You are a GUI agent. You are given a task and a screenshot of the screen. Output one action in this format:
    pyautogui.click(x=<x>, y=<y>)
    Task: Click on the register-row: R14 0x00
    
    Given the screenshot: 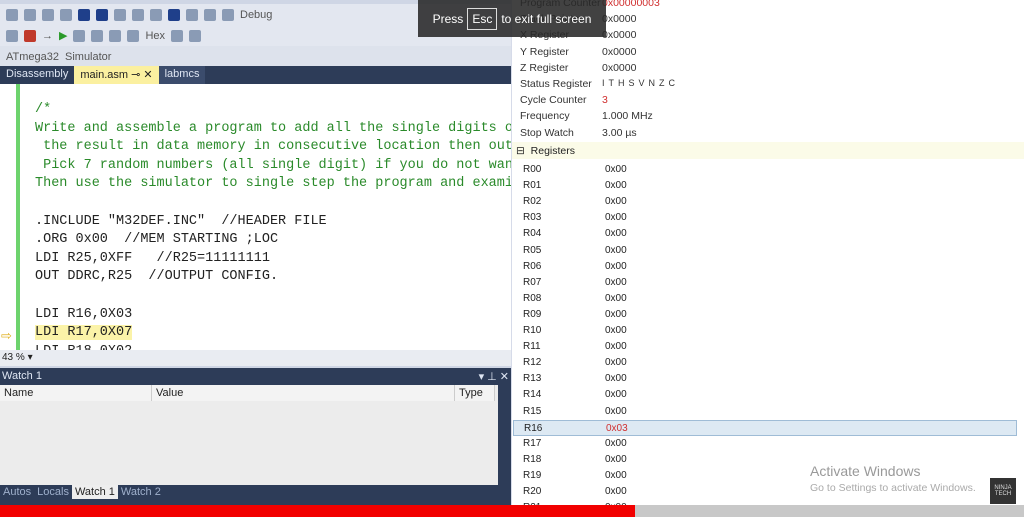 What is the action you would take?
    pyautogui.click(x=765, y=395)
    